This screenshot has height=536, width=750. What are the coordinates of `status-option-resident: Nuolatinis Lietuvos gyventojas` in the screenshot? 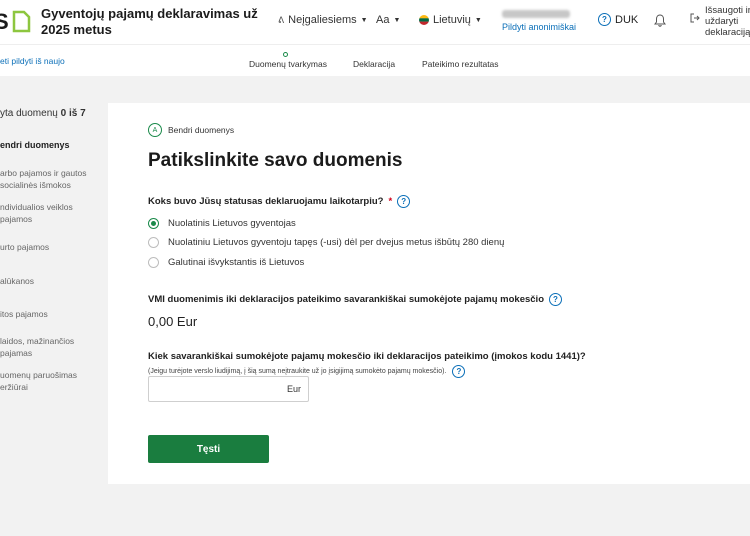 It's located at (222, 223).